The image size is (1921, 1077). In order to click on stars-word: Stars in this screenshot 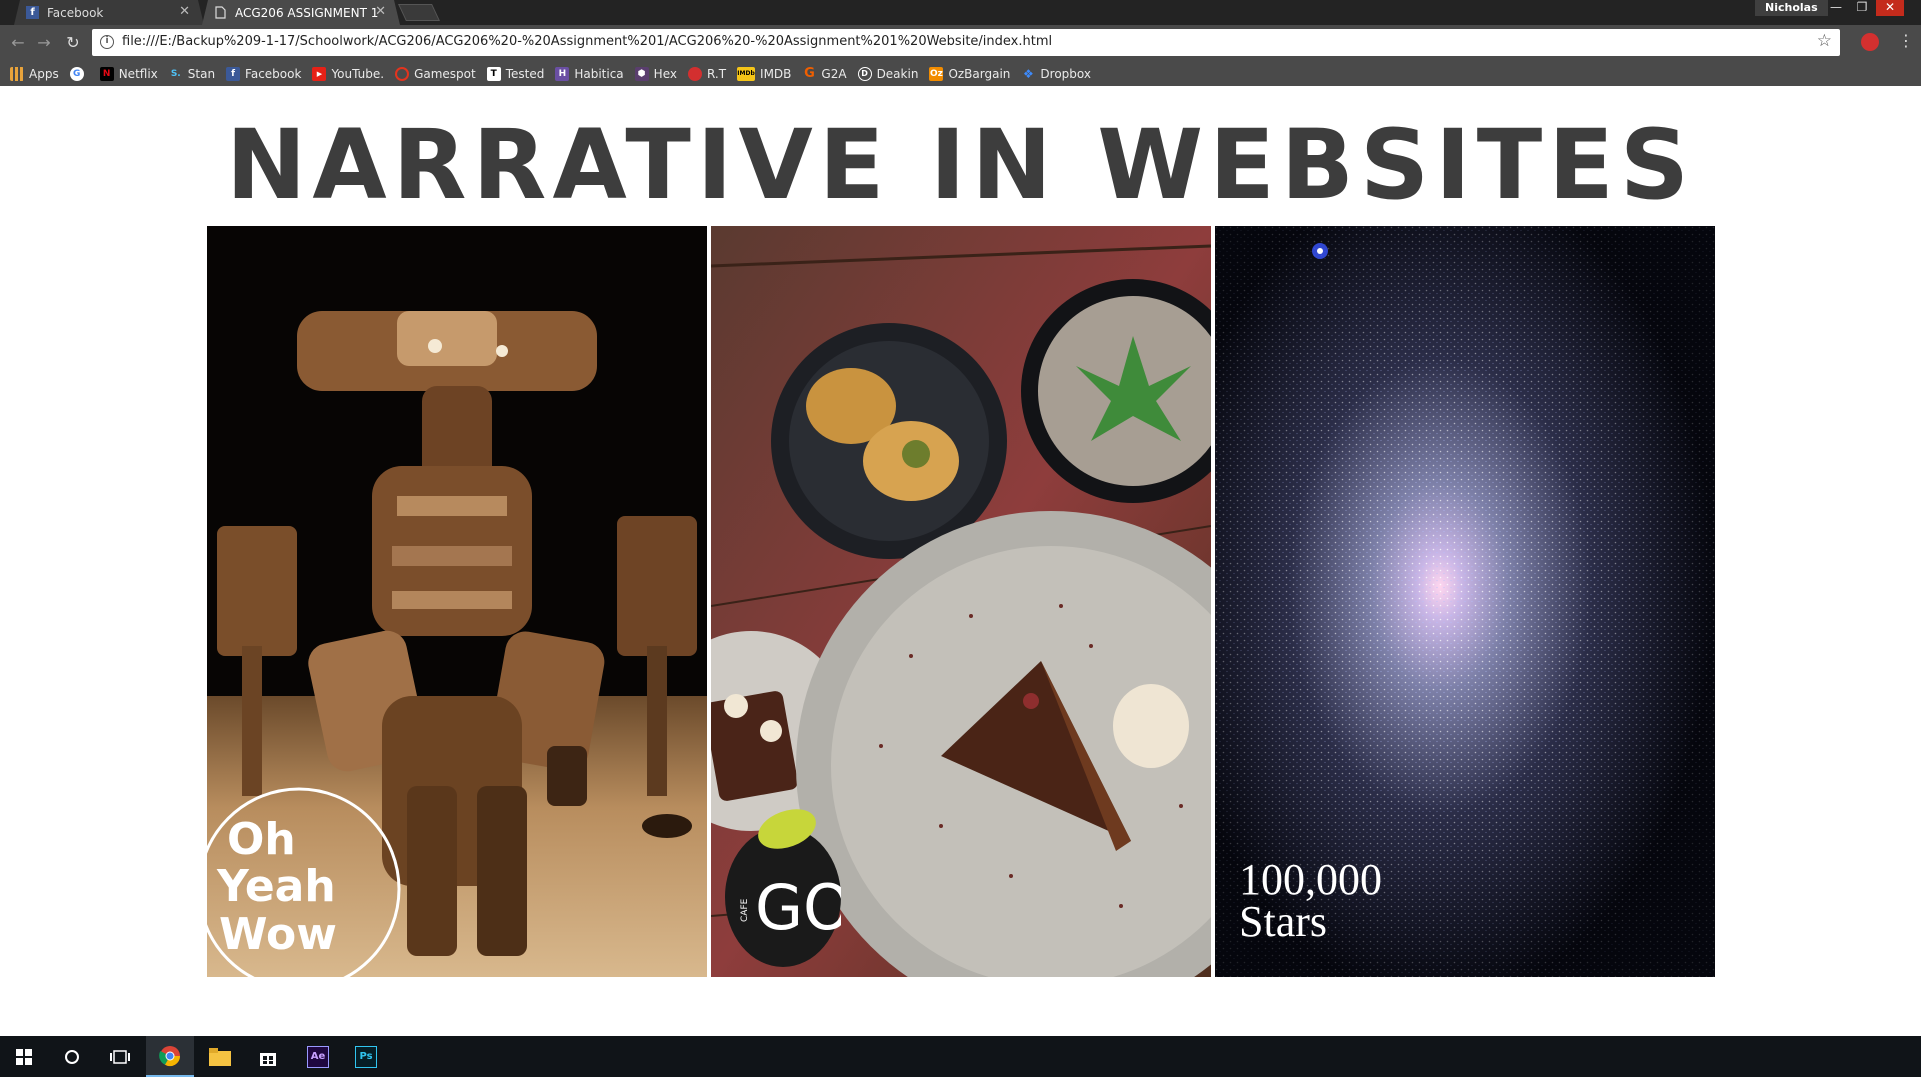, I will do `click(1283, 921)`.